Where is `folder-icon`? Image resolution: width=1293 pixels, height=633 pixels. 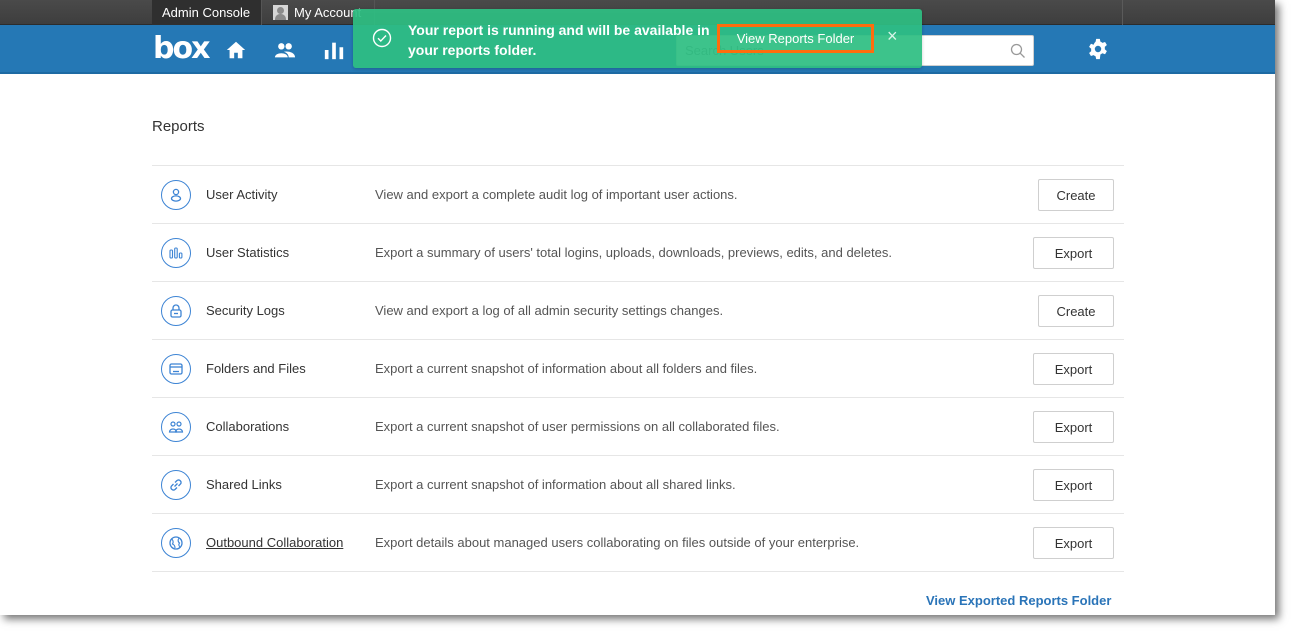 folder-icon is located at coordinates (176, 369).